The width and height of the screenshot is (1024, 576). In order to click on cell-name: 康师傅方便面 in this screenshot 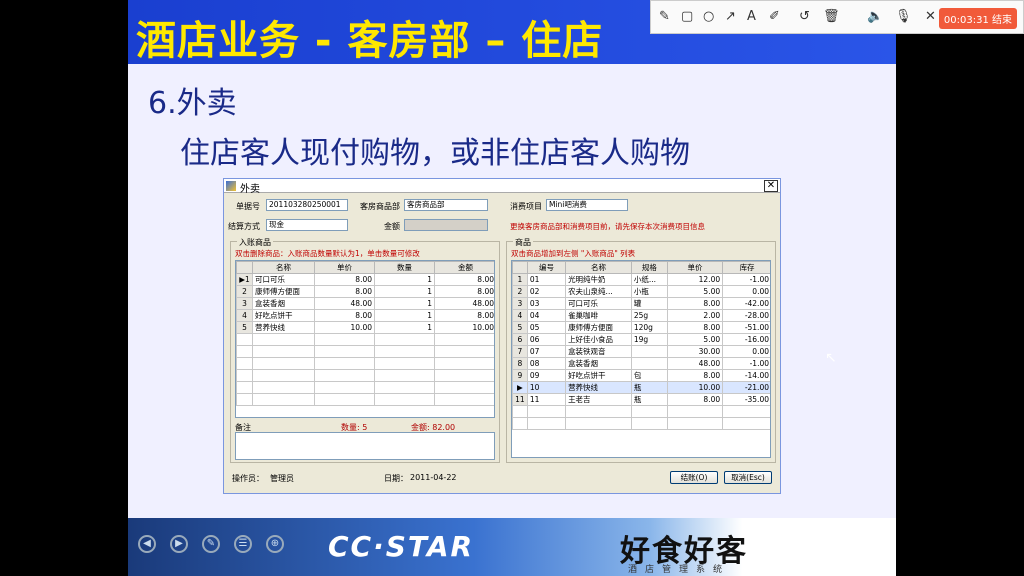, I will do `click(598, 327)`.